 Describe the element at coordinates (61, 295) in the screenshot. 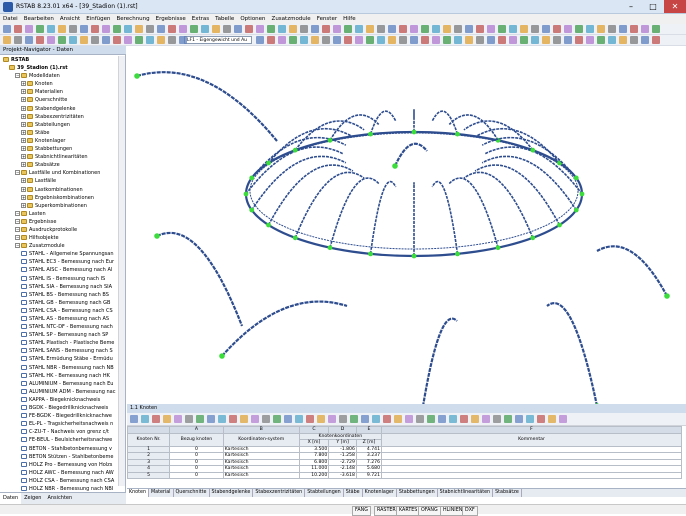

I see `tree-item: STAHL BS - Bemessung nach BS` at that location.